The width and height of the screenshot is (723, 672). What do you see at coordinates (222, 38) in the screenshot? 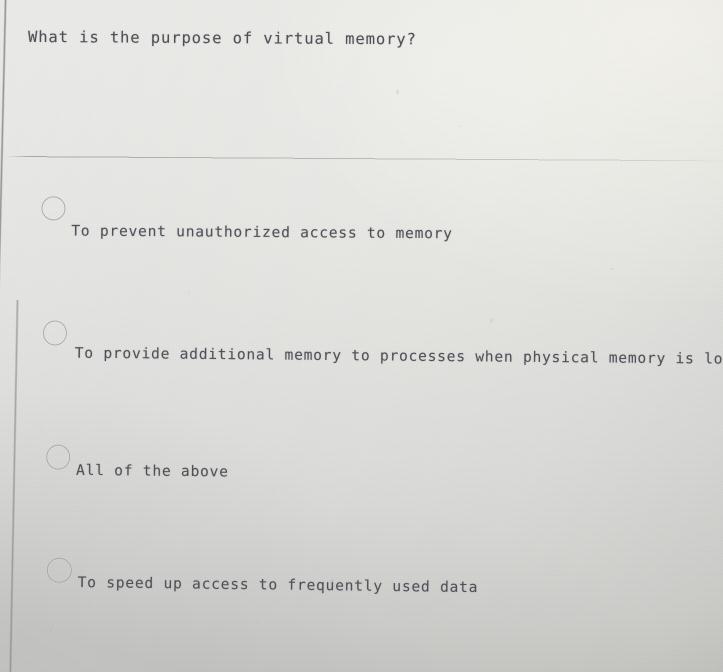
I see `question-text: What is the purpose of virtual memory?` at bounding box center [222, 38].